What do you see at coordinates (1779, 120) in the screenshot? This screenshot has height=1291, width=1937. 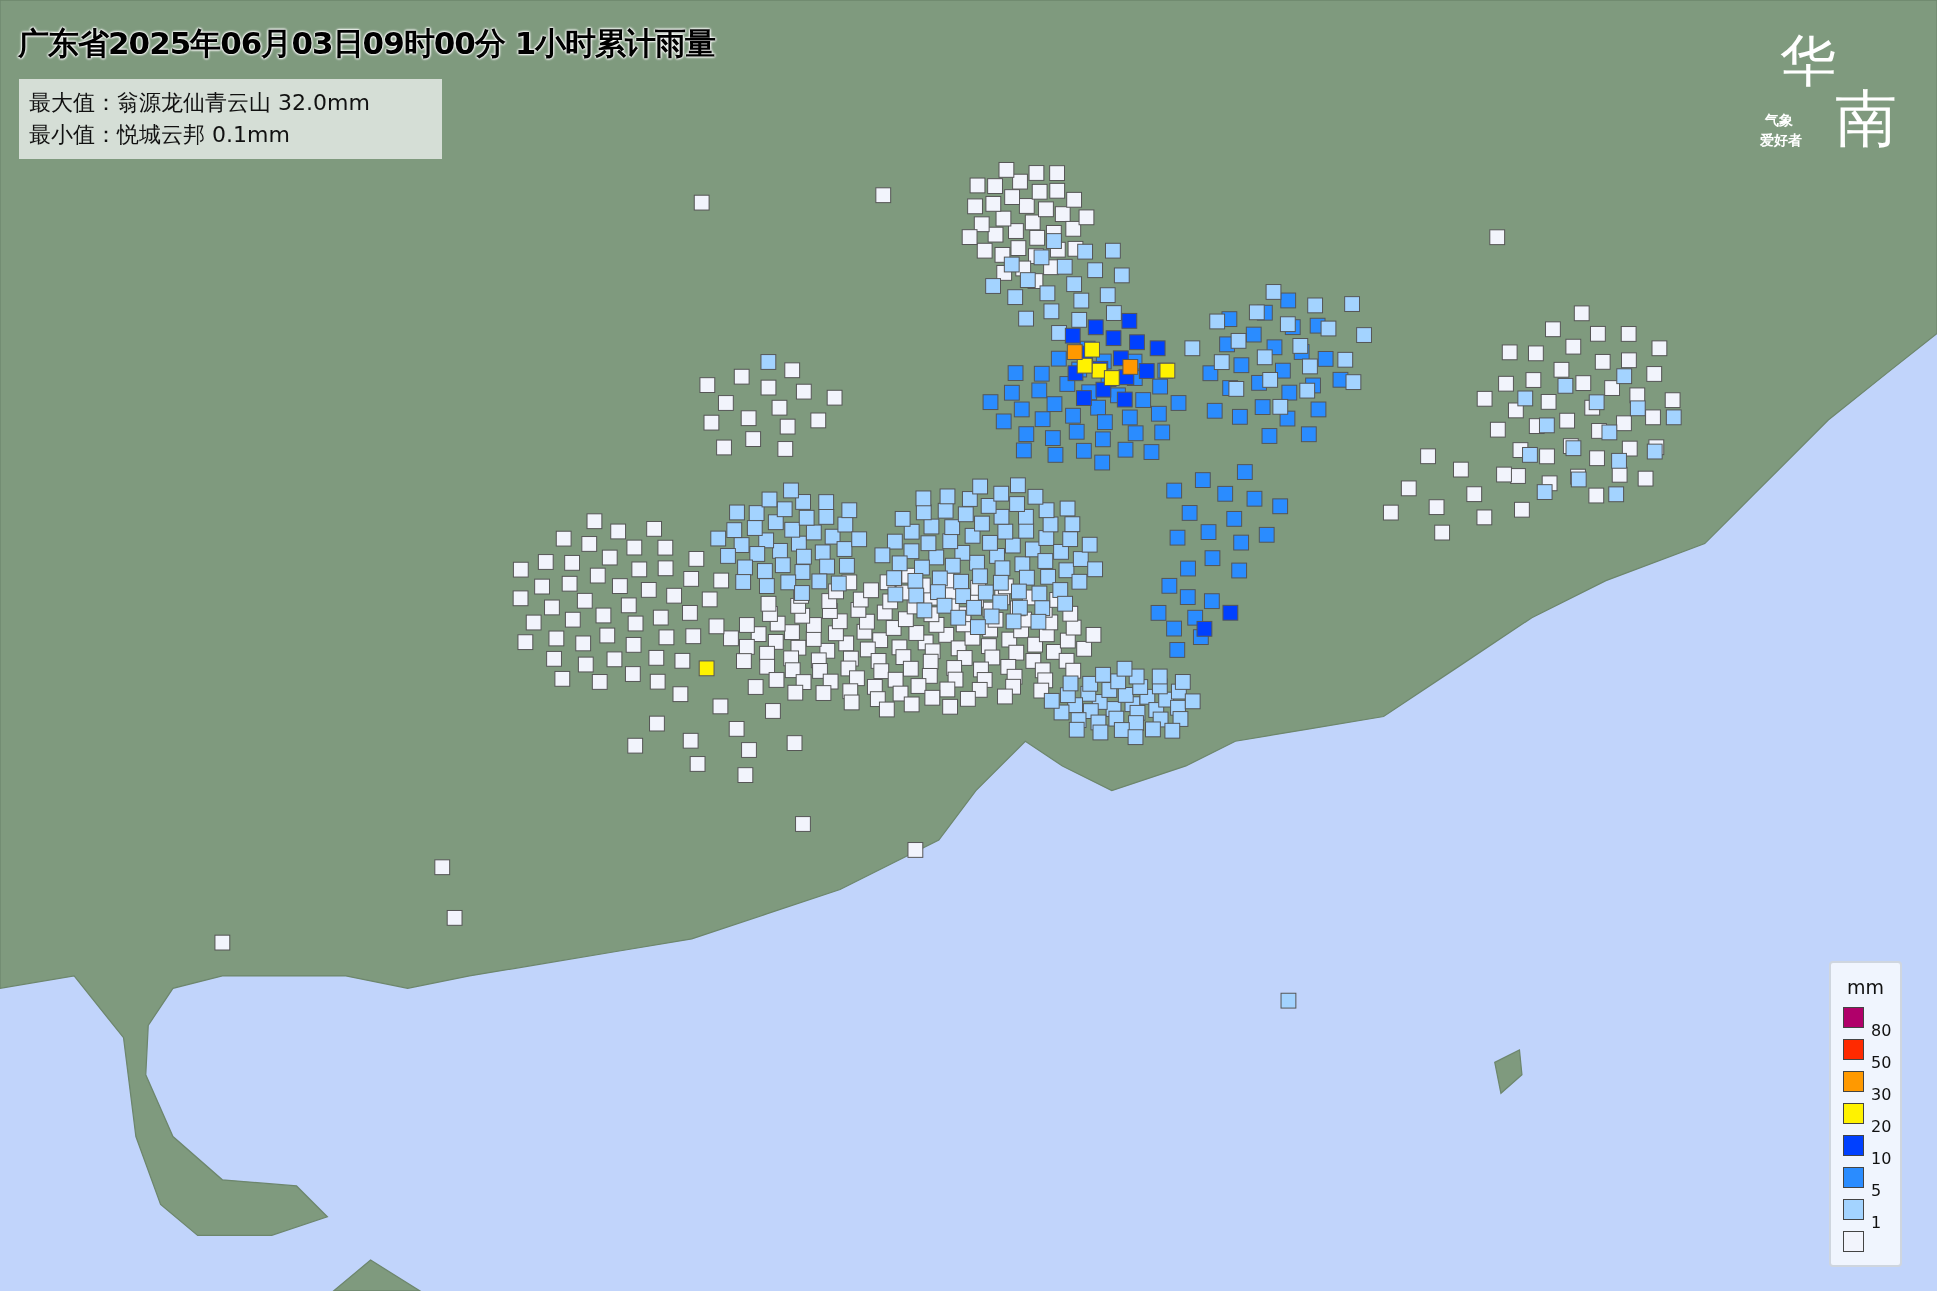 I see `logo-subtext: 气象` at bounding box center [1779, 120].